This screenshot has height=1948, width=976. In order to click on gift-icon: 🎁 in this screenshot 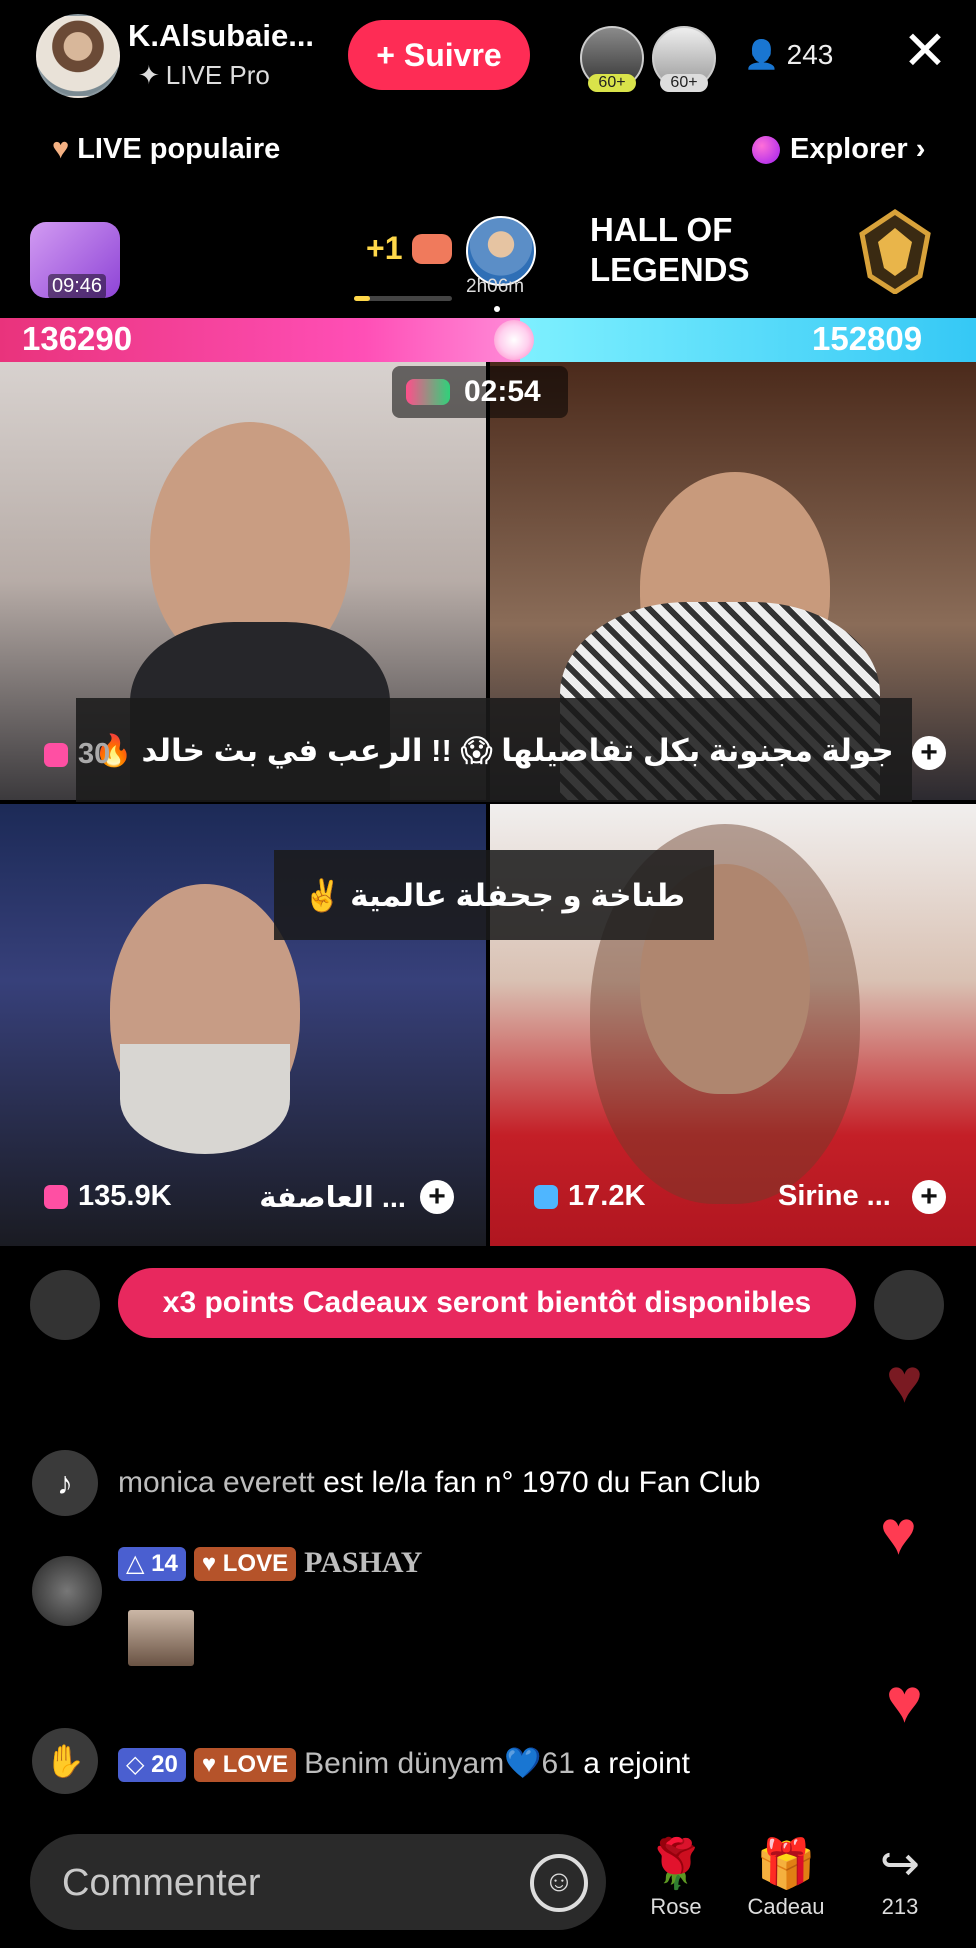, I will do `click(786, 1864)`.